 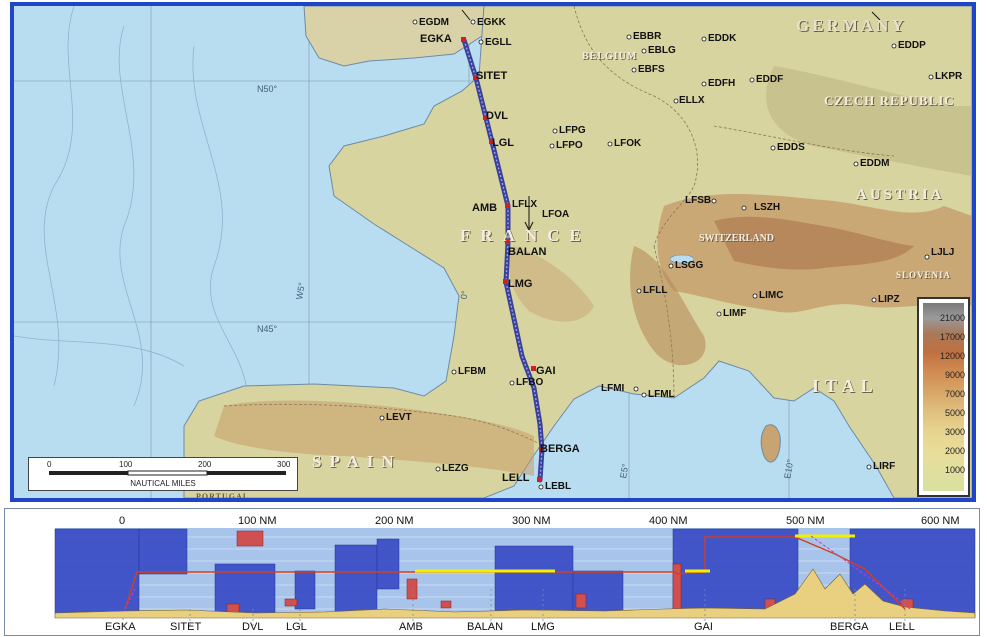 What do you see at coordinates (529, 383) in the screenshot?
I see `airport-label: LFBO` at bounding box center [529, 383].